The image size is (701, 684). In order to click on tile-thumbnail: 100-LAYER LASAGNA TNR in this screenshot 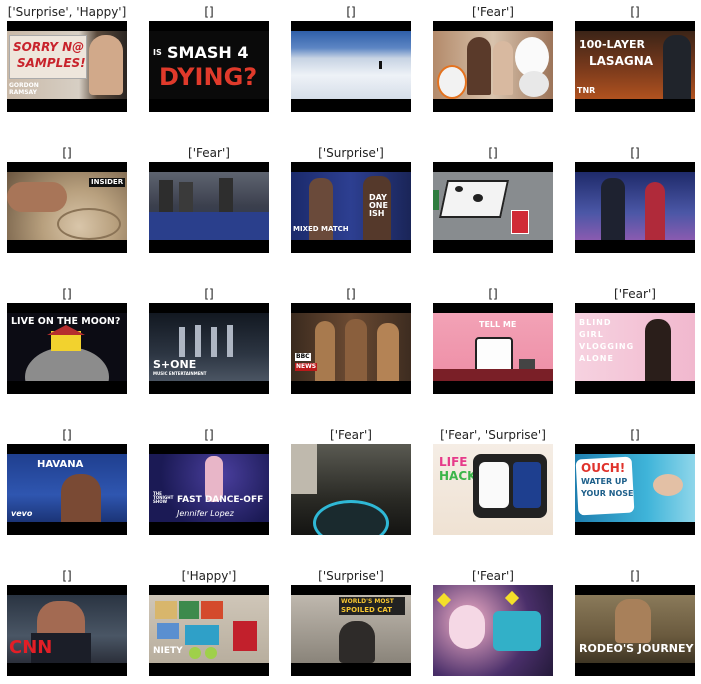, I will do `click(635, 66)`.